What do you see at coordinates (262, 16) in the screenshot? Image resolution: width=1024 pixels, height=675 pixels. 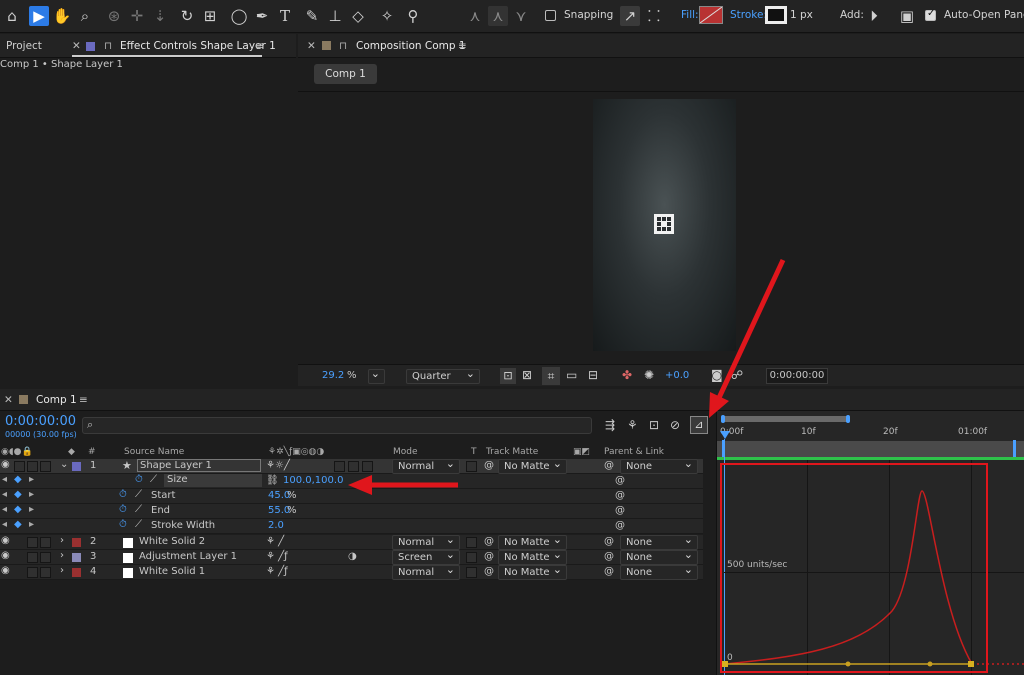 I see `pen-tool-icon: ✒` at bounding box center [262, 16].